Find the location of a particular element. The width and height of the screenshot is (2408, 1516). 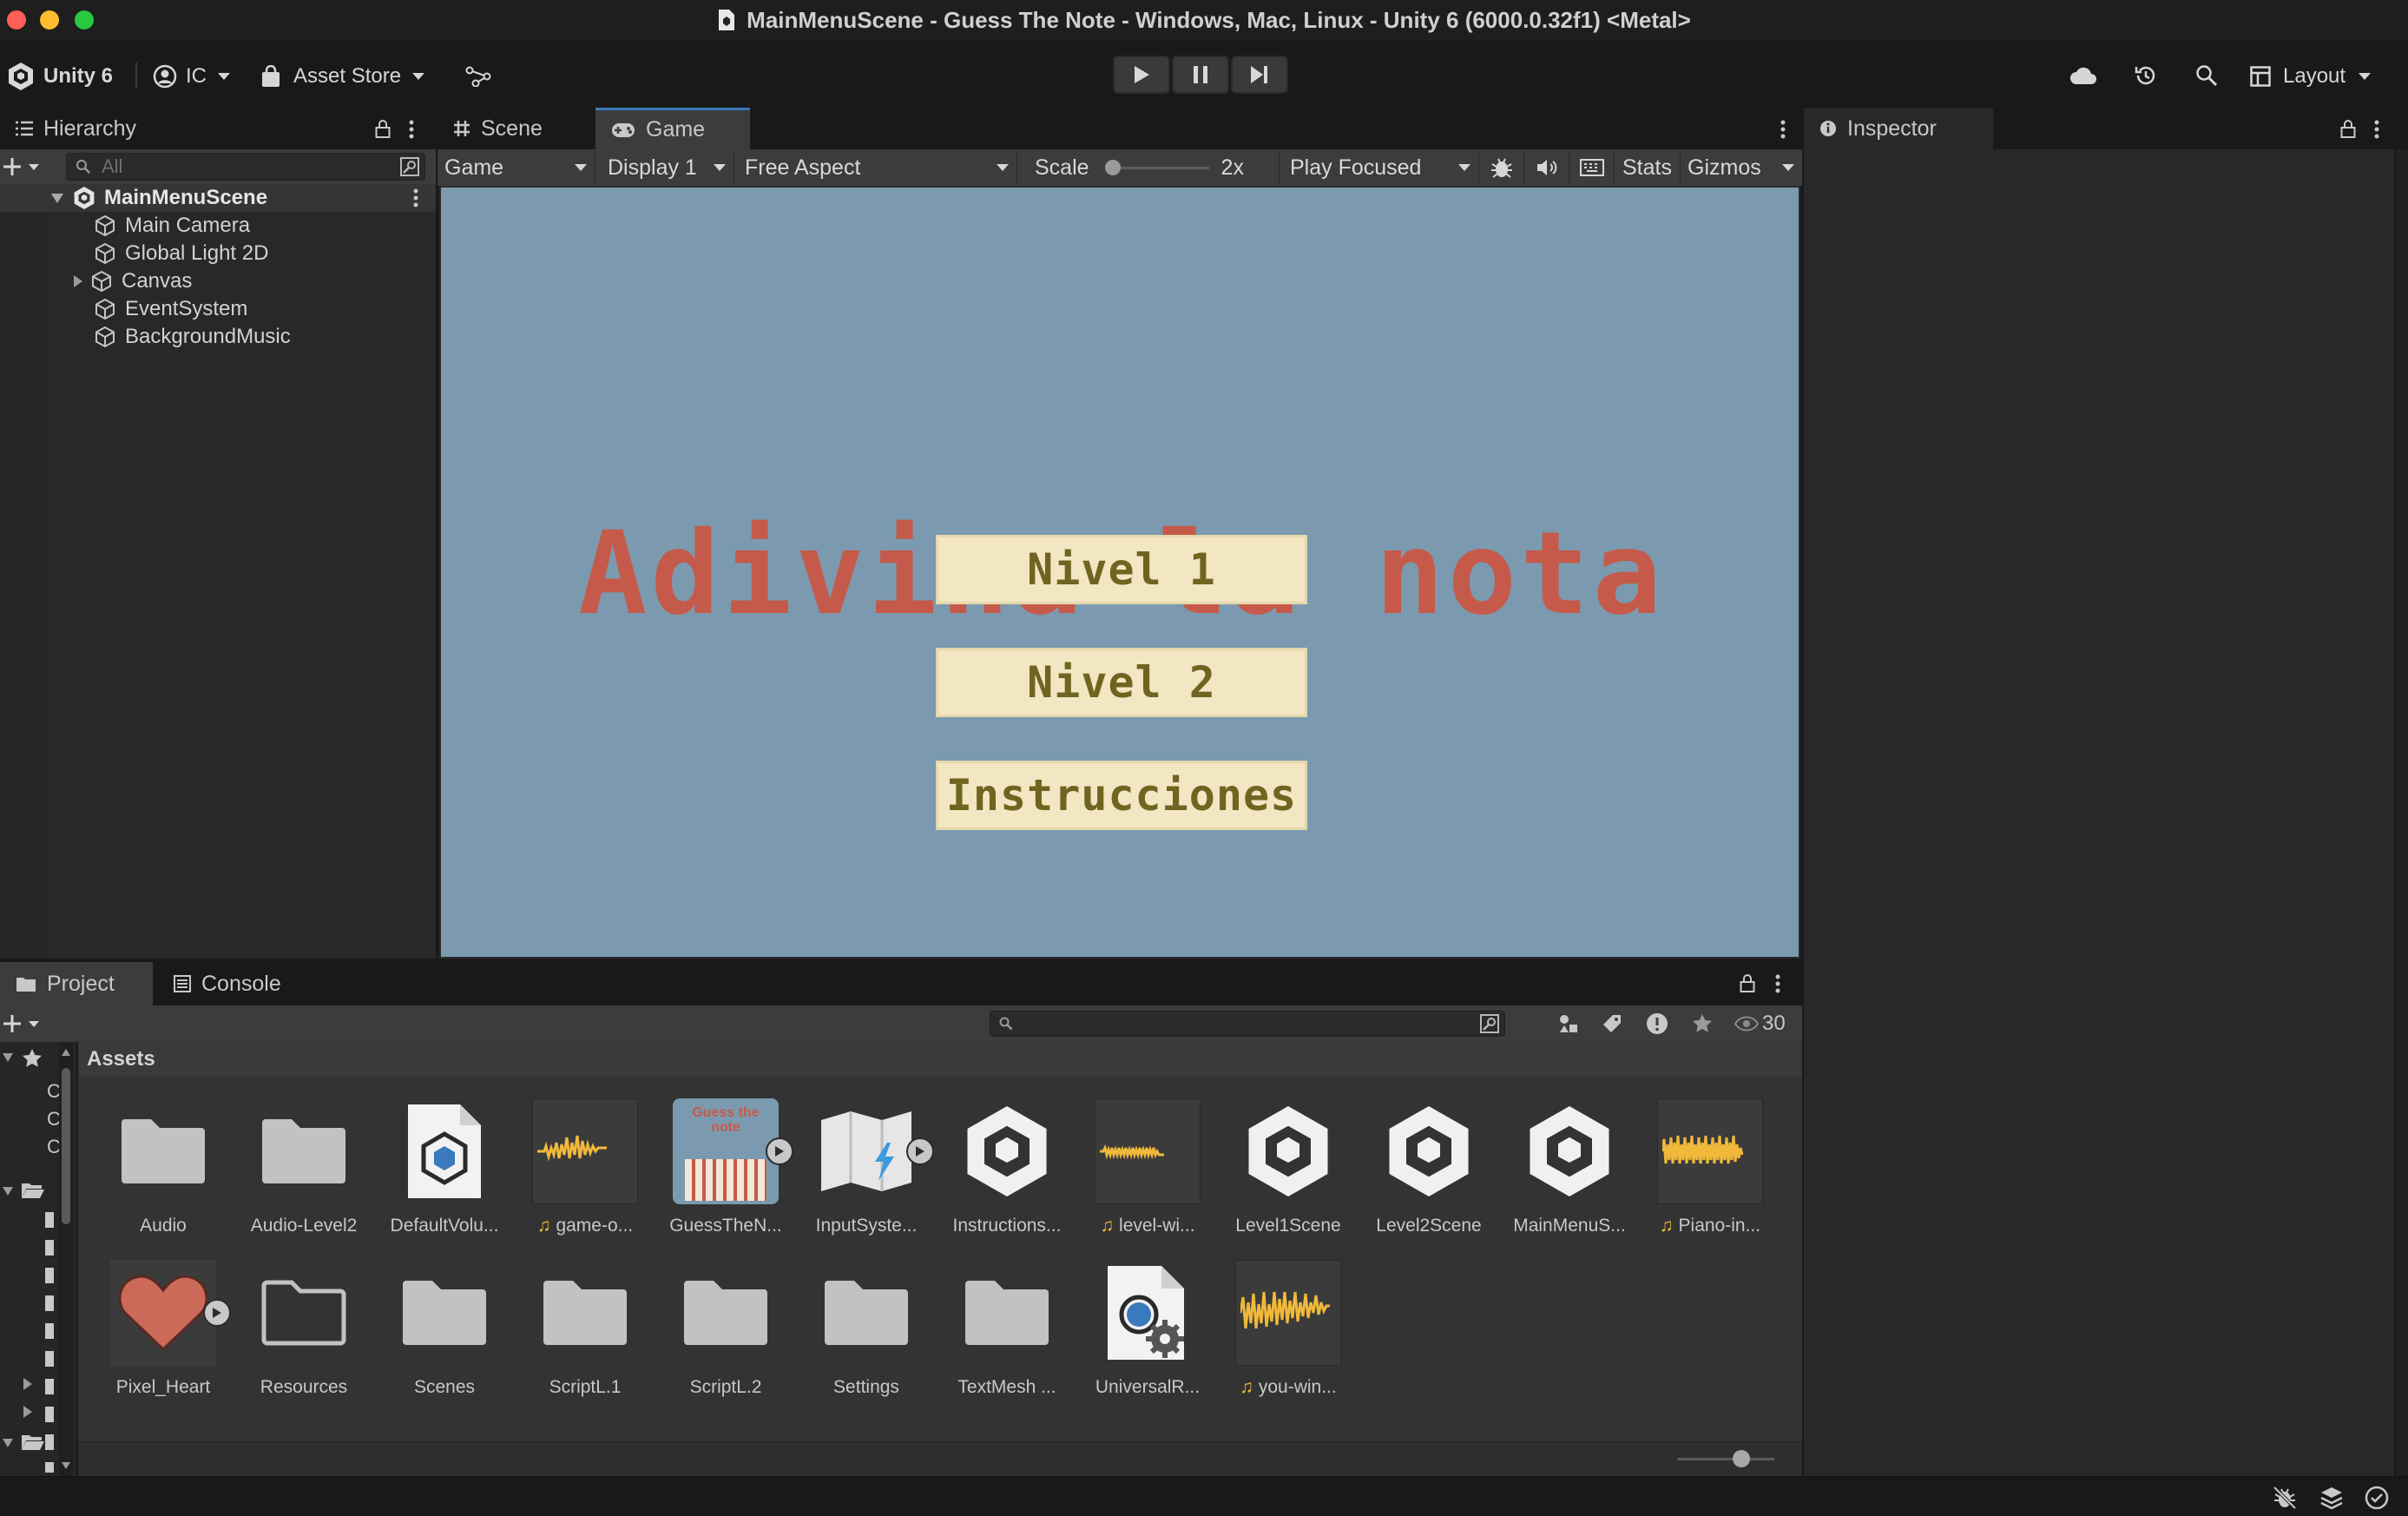

asset-folder-audio: Audio is located at coordinates (163, 1175).